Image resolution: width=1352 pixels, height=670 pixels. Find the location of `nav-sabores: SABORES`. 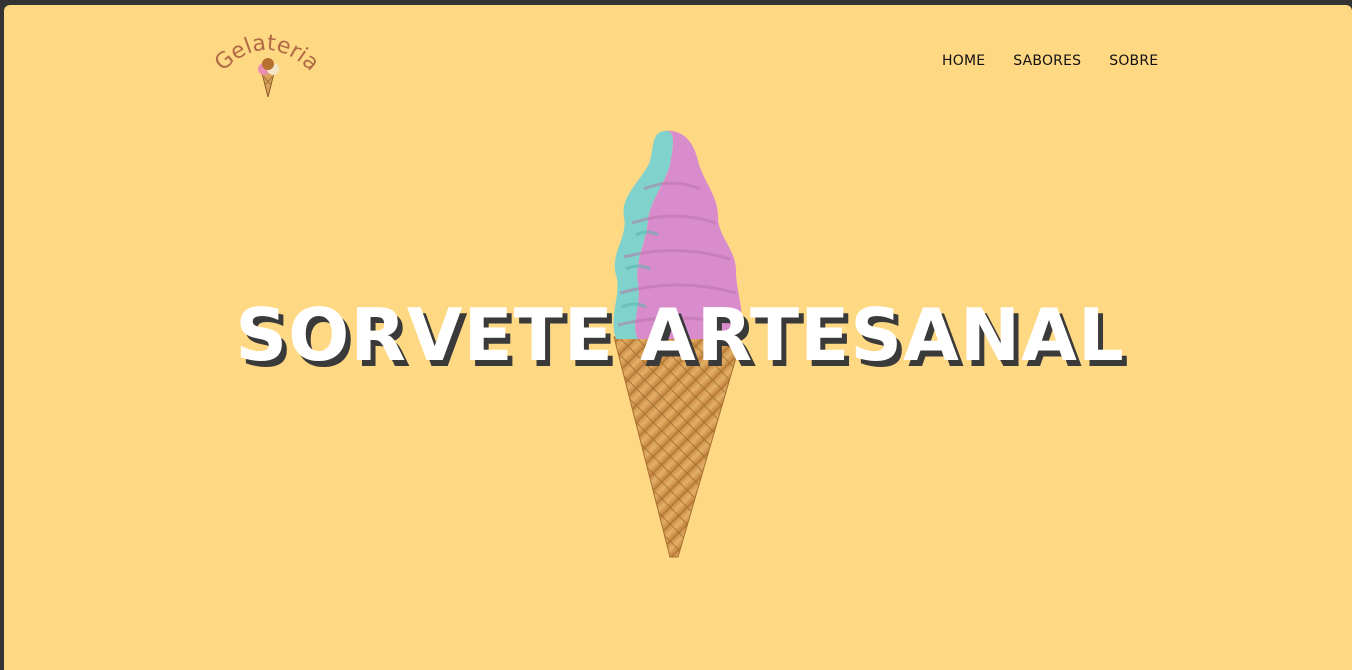

nav-sabores: SABORES is located at coordinates (1047, 61).